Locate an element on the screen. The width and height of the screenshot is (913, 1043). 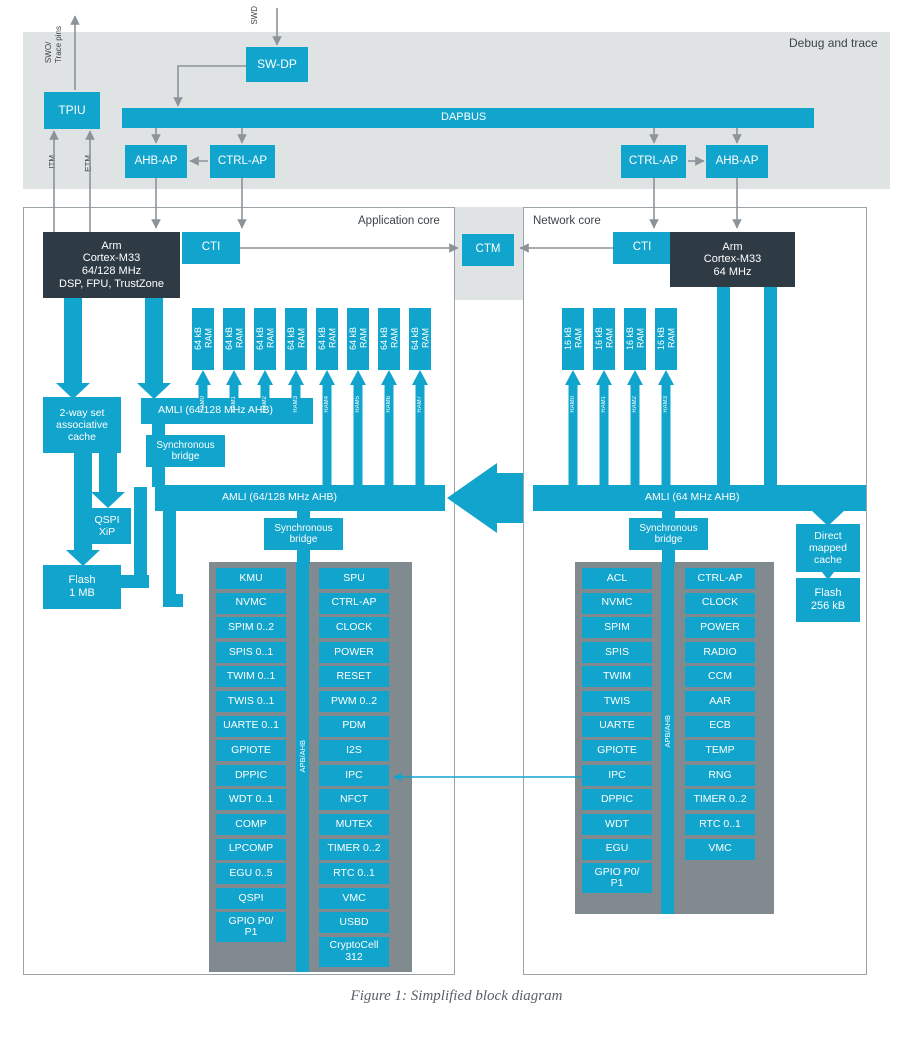
ram-bus-label: RAM5 is located at coordinates (358, 404).